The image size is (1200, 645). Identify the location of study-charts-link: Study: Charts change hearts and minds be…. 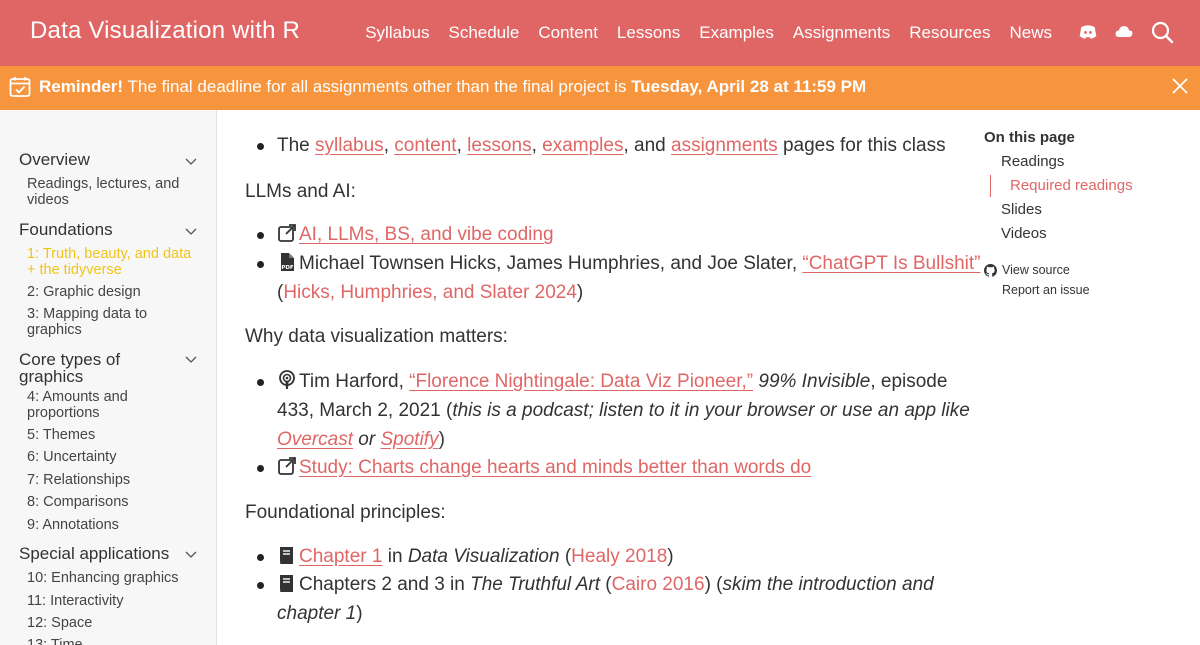
(555, 467).